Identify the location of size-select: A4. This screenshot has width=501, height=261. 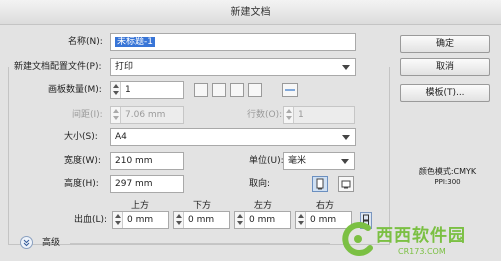
(233, 137).